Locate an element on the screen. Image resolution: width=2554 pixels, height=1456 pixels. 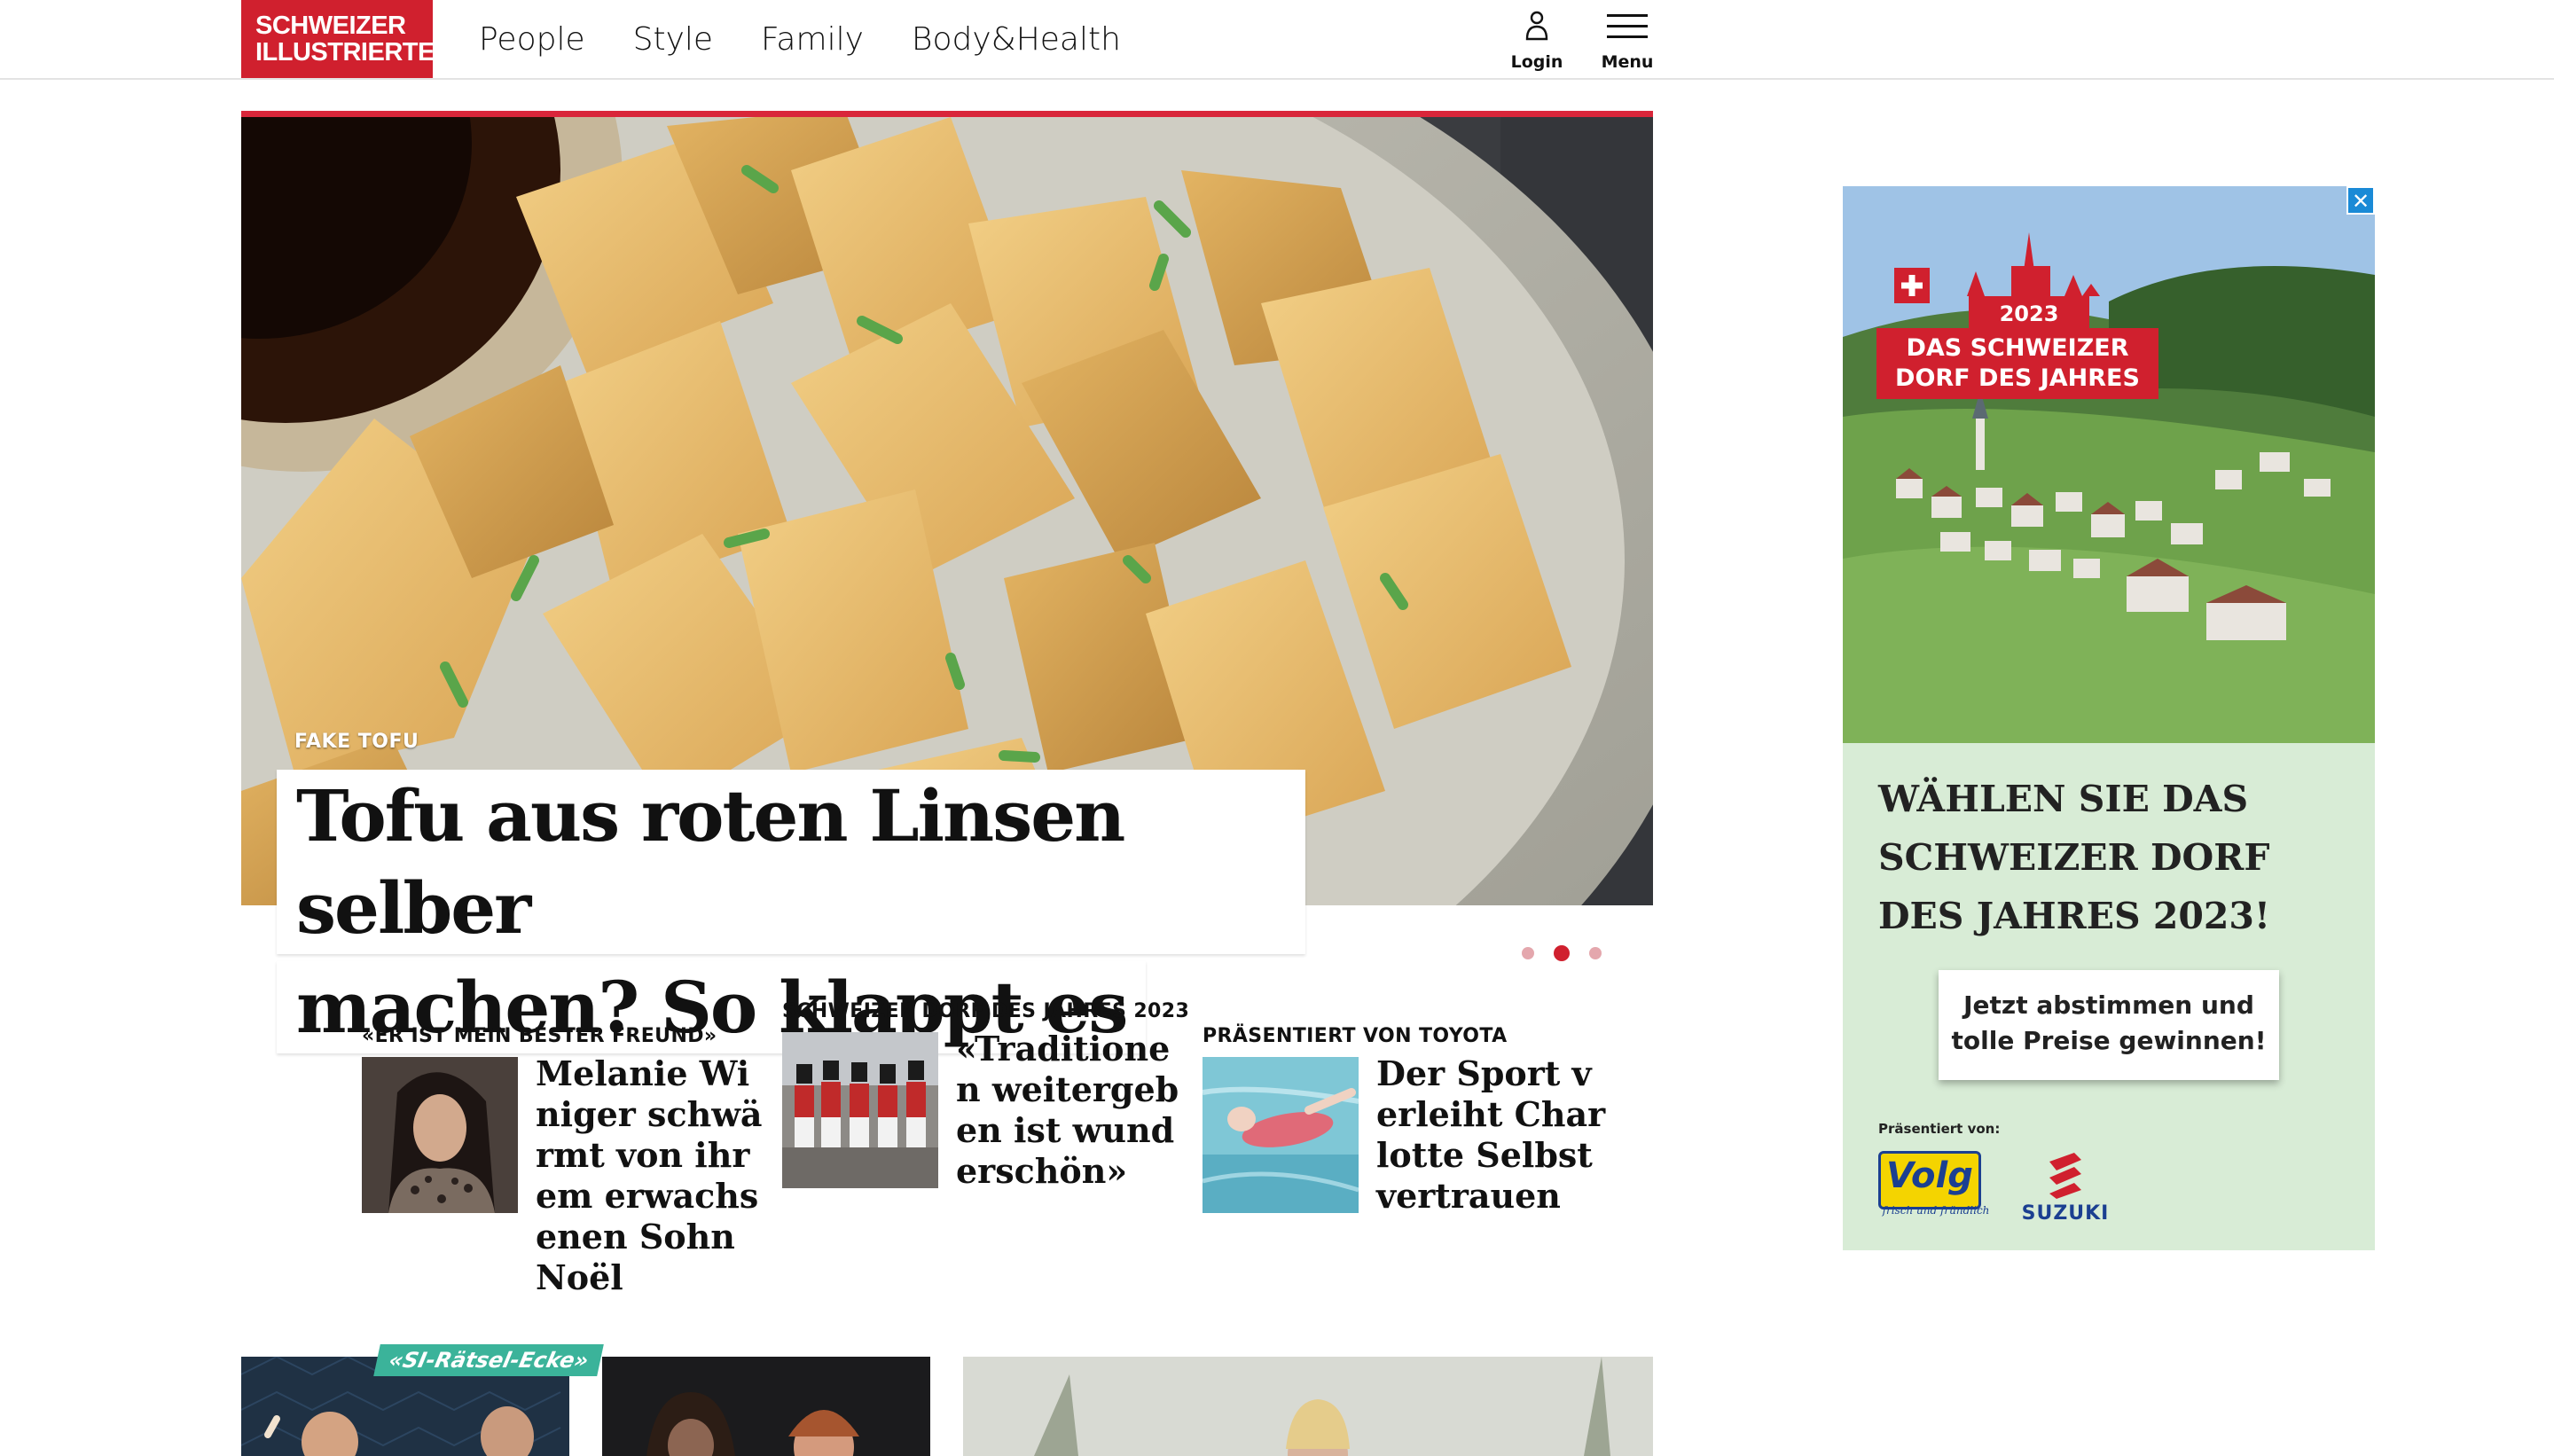
ad-close-button: ✕ is located at coordinates (2360, 200).